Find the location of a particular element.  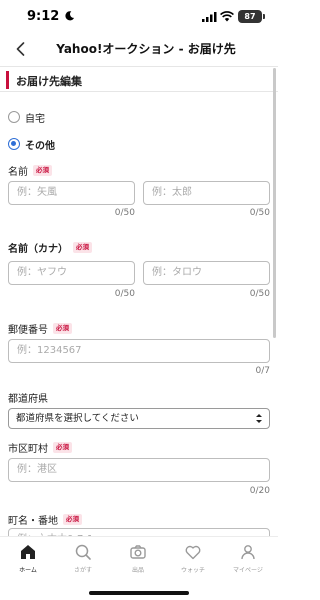

city-counter: 0/20 is located at coordinates (259, 491).